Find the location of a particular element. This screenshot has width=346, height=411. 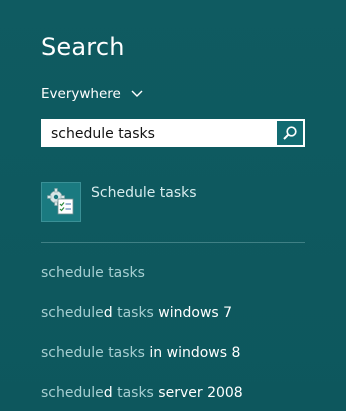

suggestion-extra-text: in windows 8 is located at coordinates (192, 353).